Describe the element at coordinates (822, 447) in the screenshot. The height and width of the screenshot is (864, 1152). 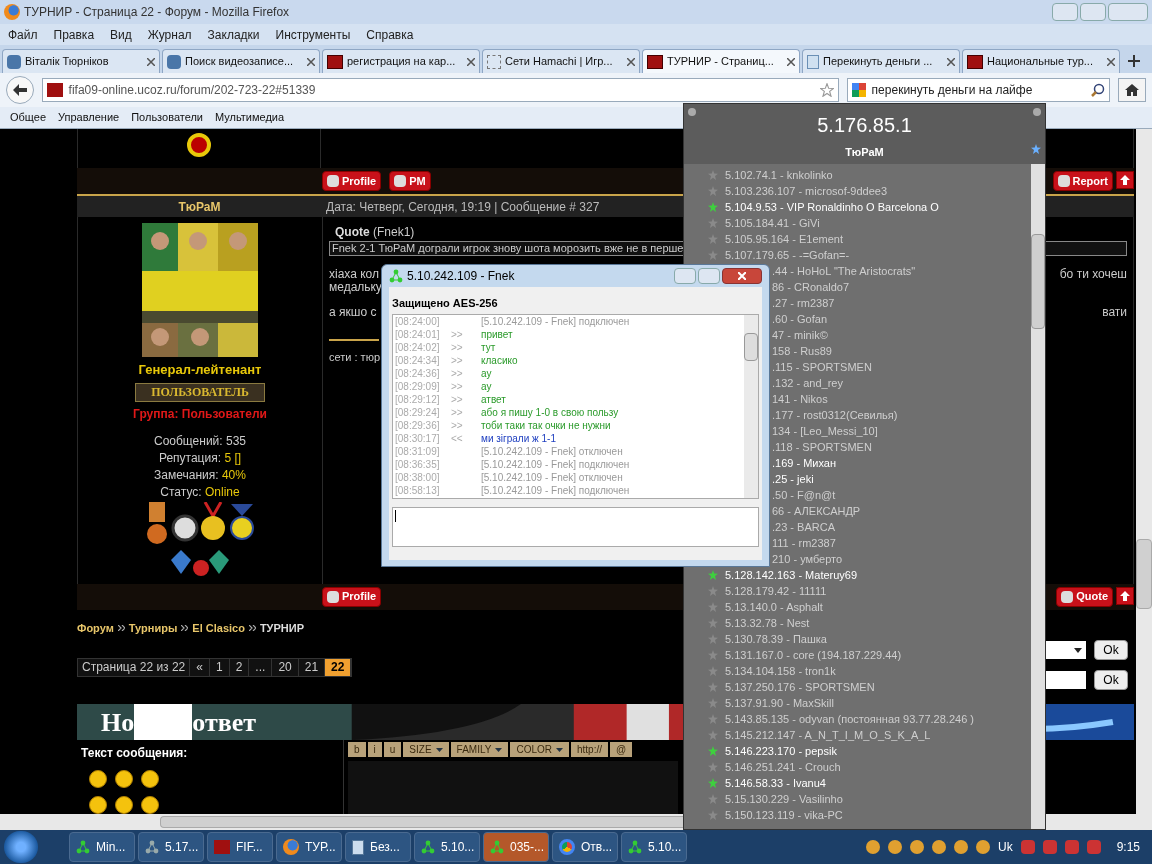
I see `peer-entry: .118 - SPORTSMEN` at that location.